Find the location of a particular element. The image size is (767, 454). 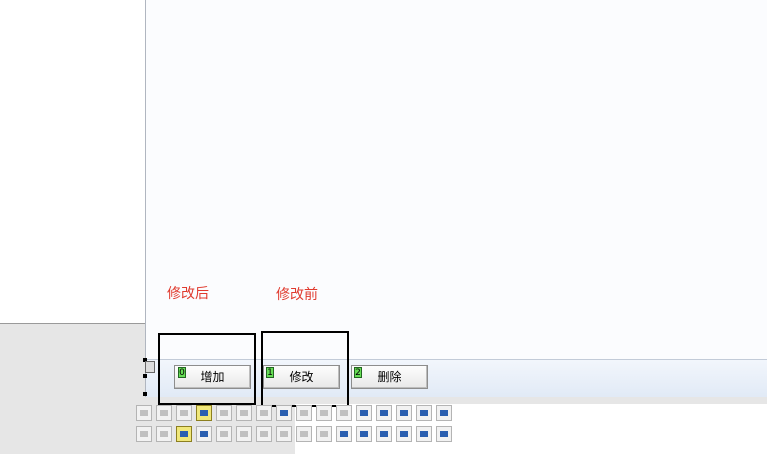

center-vertical-form-icon is located at coordinates (184, 434).